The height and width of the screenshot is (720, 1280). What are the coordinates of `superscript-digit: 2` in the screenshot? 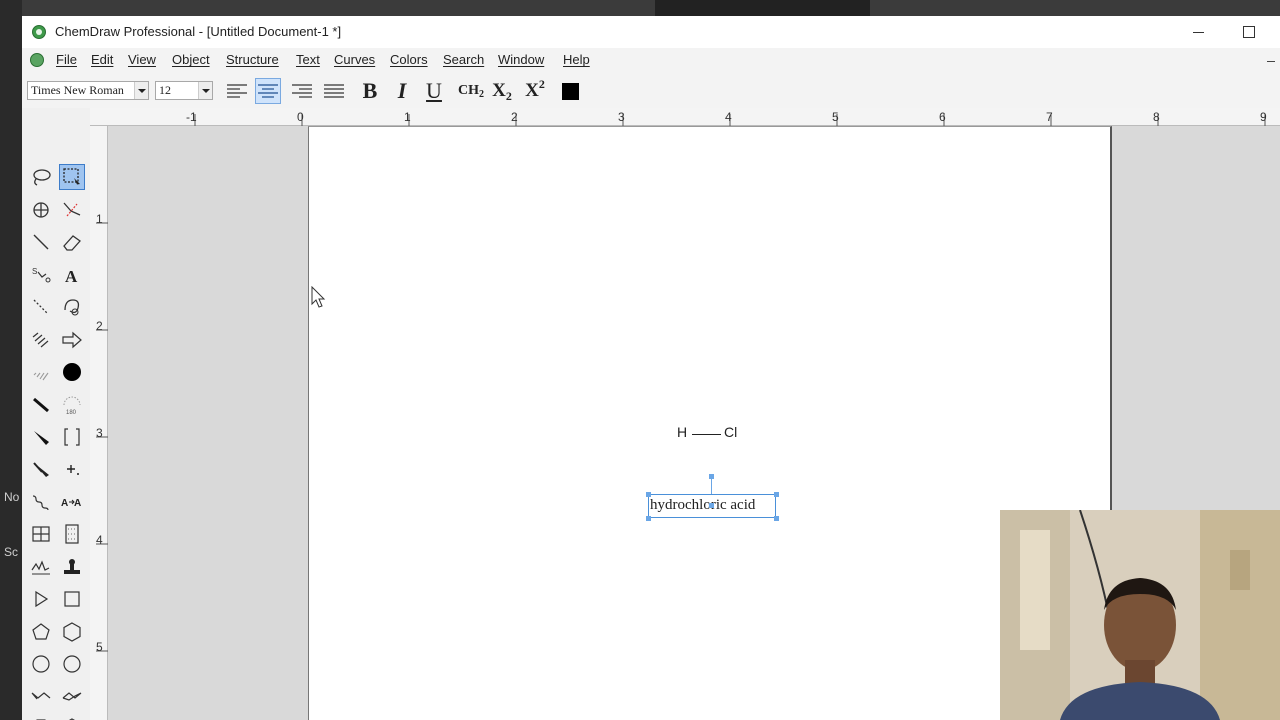 It's located at (541, 83).